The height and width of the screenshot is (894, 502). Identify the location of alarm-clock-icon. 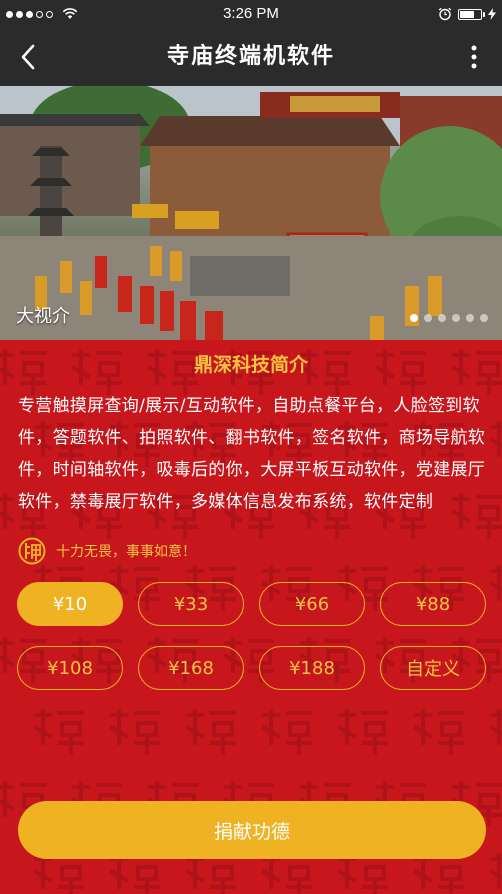
(445, 14).